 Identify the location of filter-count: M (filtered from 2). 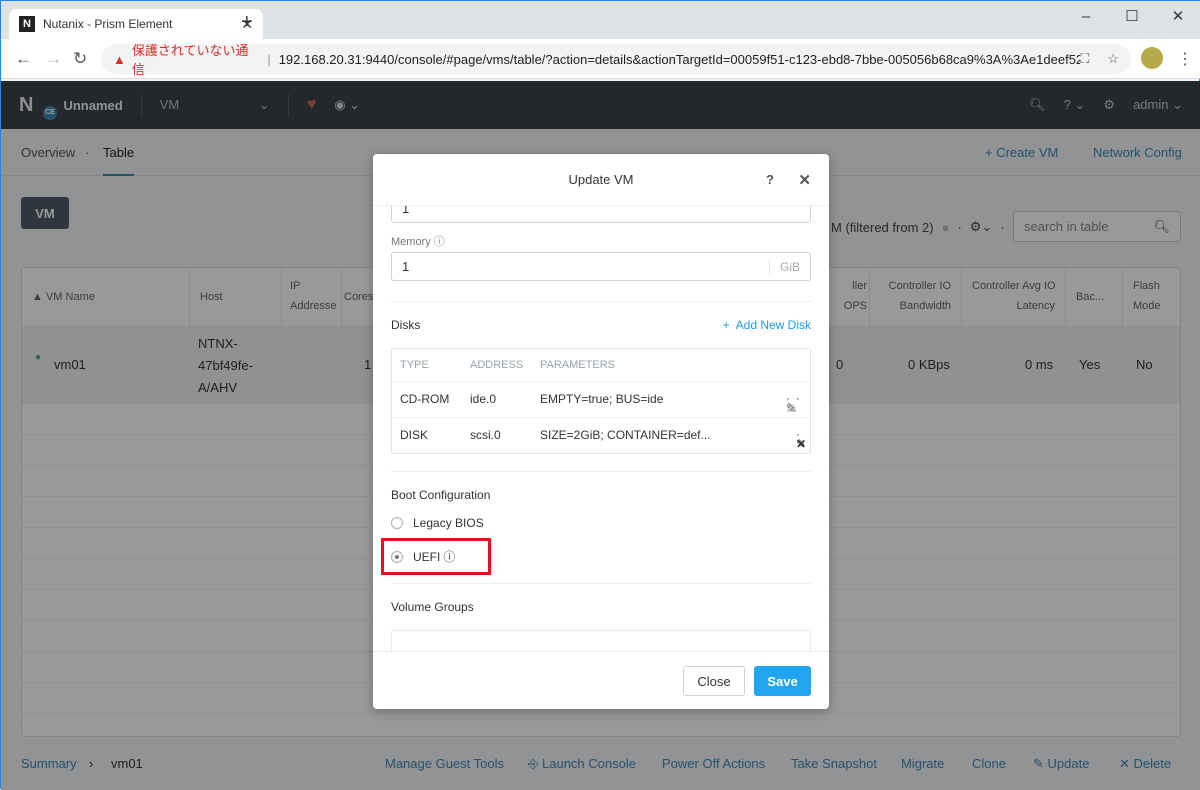
(882, 227).